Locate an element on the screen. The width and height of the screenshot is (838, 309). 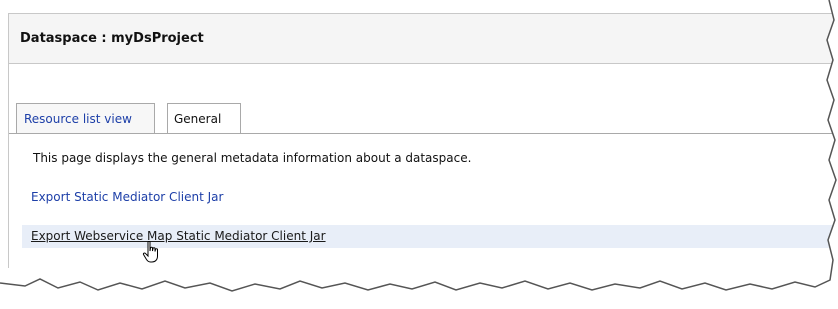
tab-general: General is located at coordinates (204, 118).